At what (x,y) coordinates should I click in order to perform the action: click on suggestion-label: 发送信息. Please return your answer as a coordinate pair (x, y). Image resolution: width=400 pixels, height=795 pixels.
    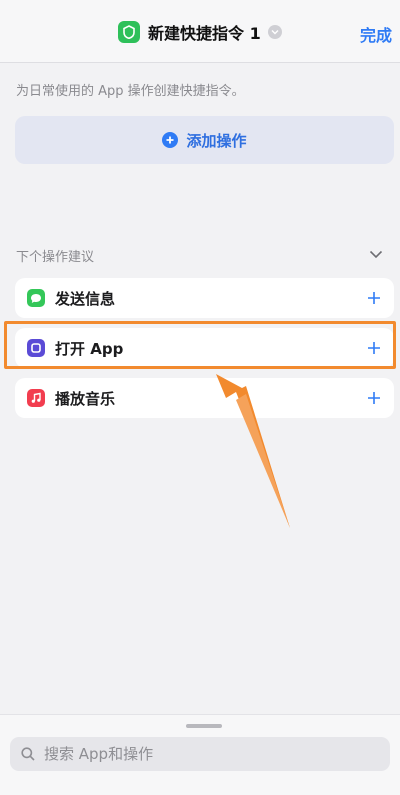
    Looking at the image, I should click on (85, 298).